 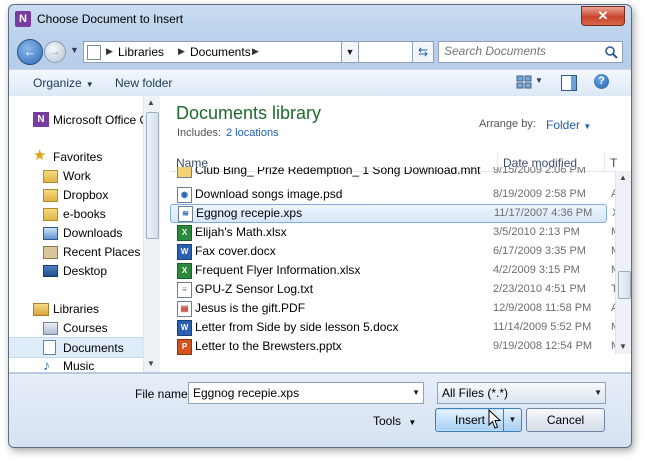 What do you see at coordinates (394, 421) in the screenshot?
I see `tools-menu: Tools ▼` at bounding box center [394, 421].